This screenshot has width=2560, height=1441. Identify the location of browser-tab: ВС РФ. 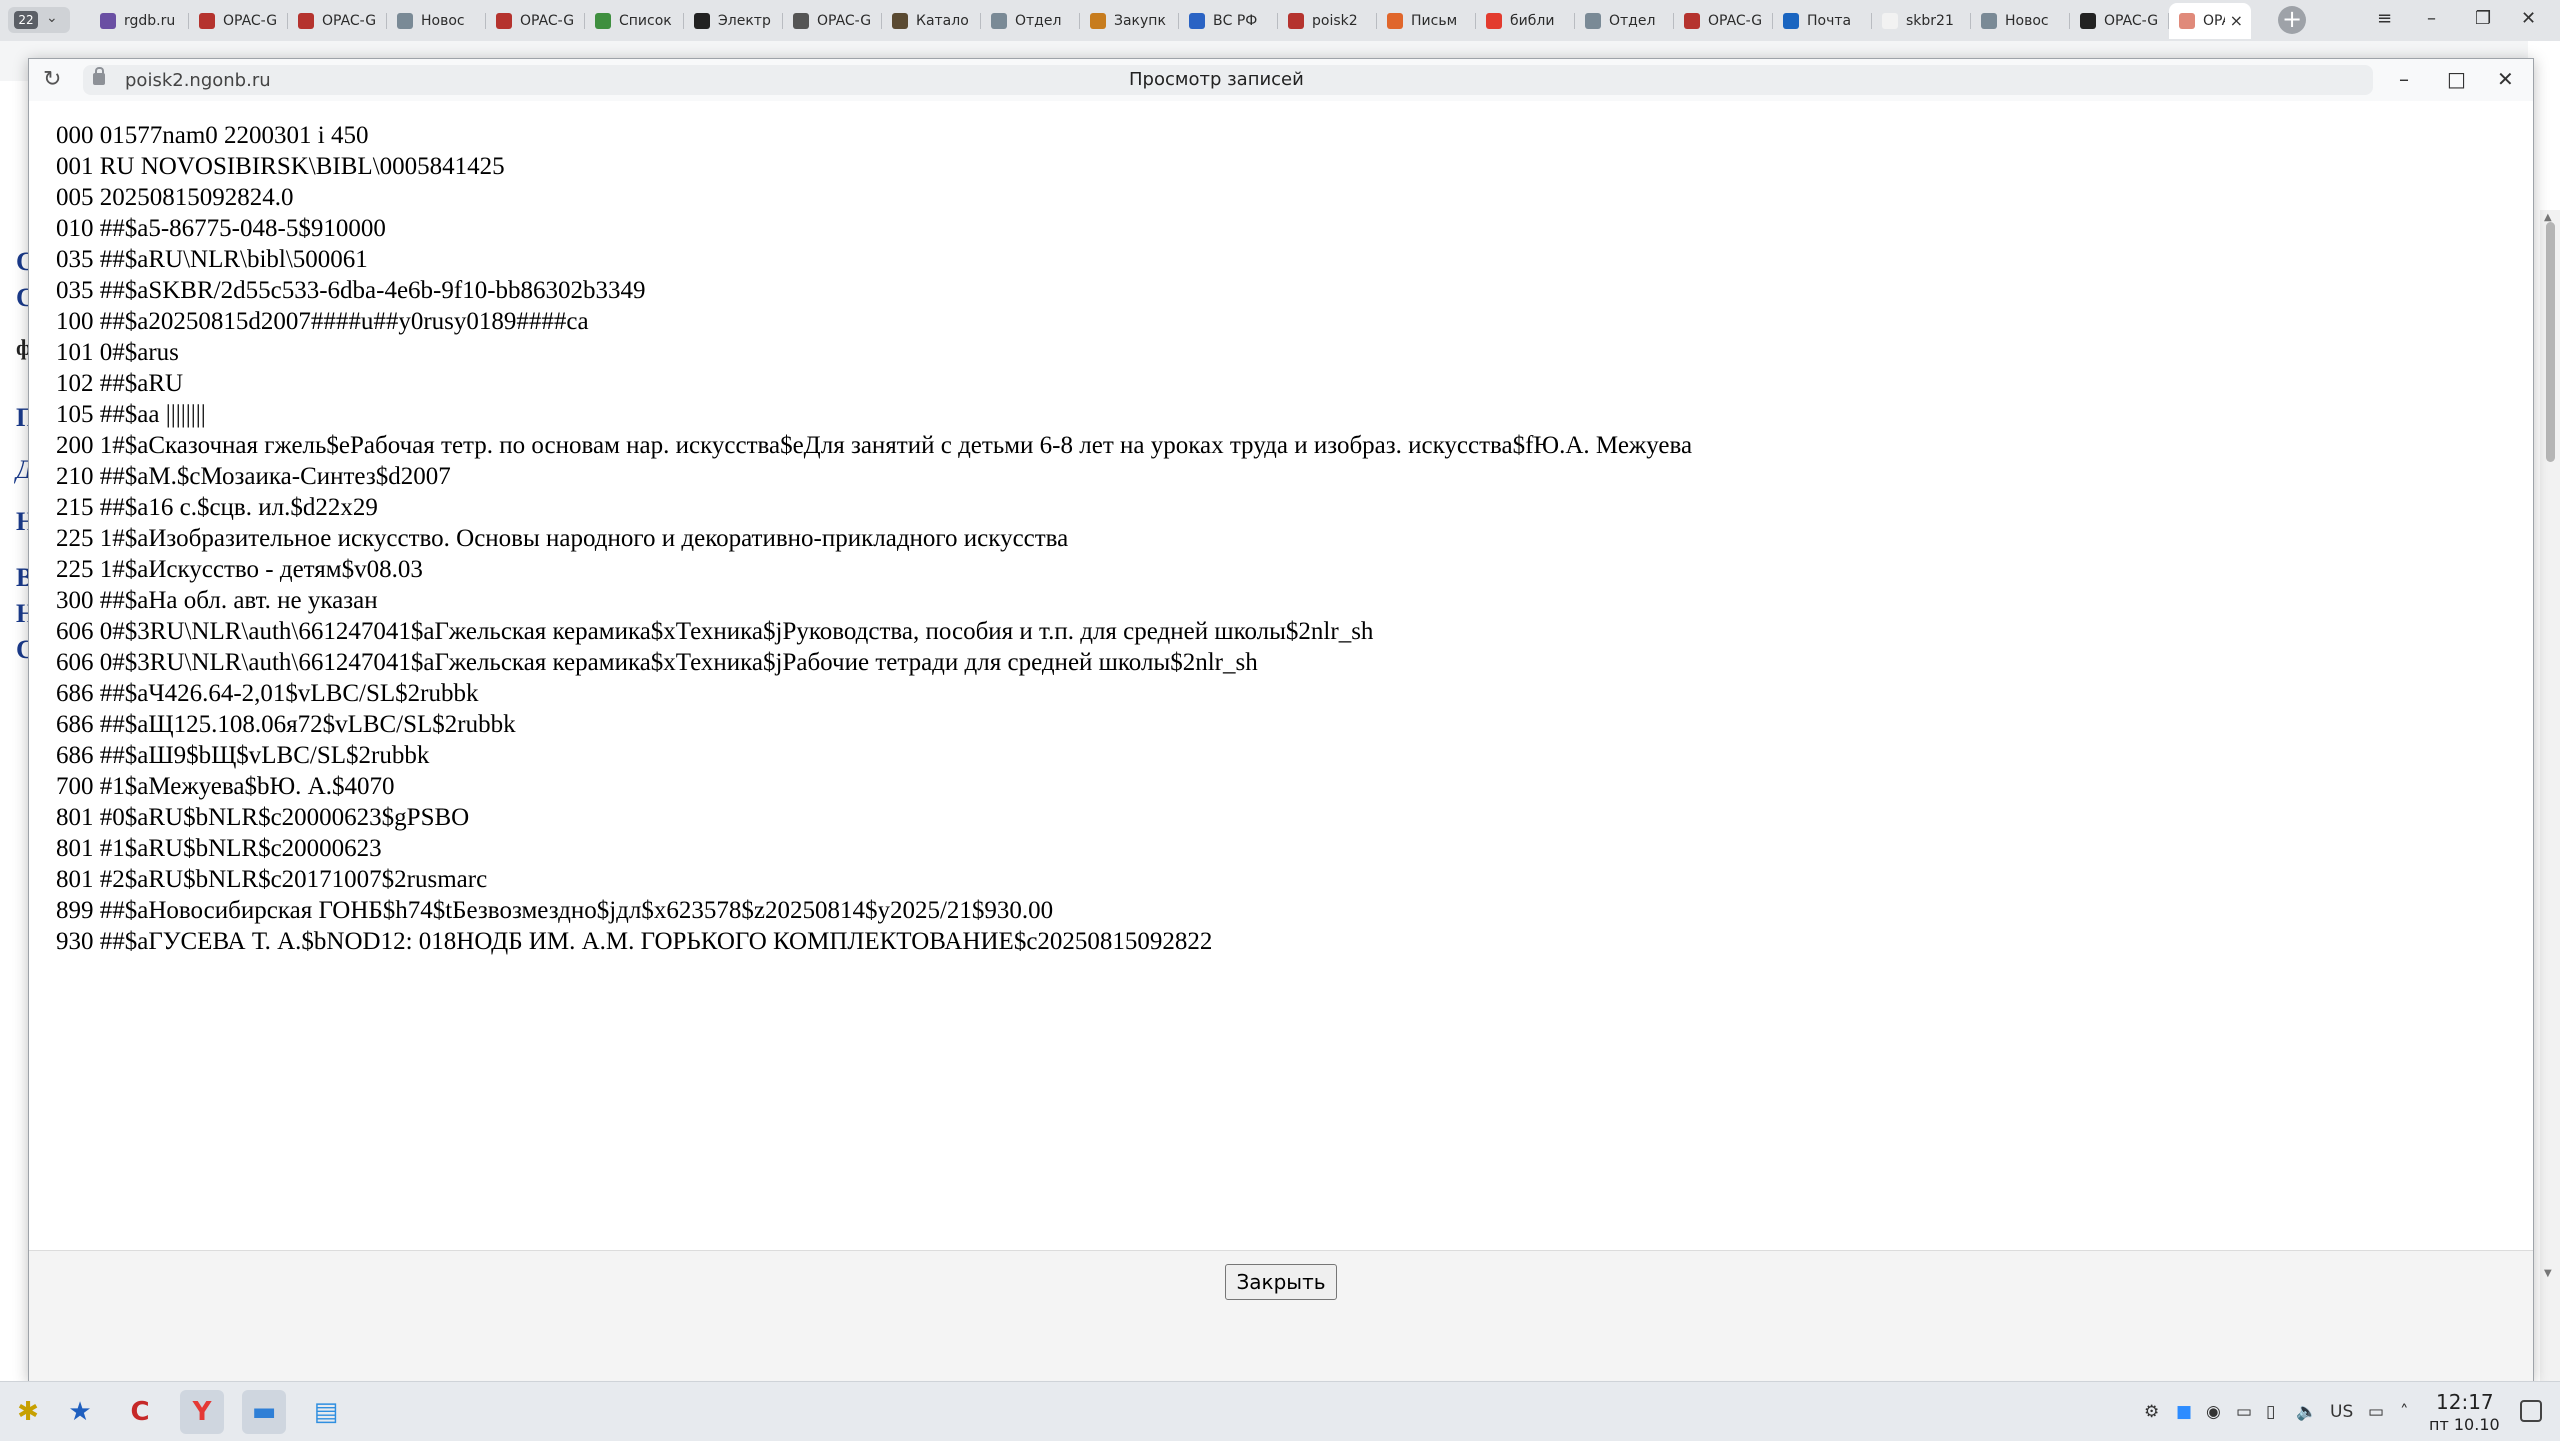
(1228, 21).